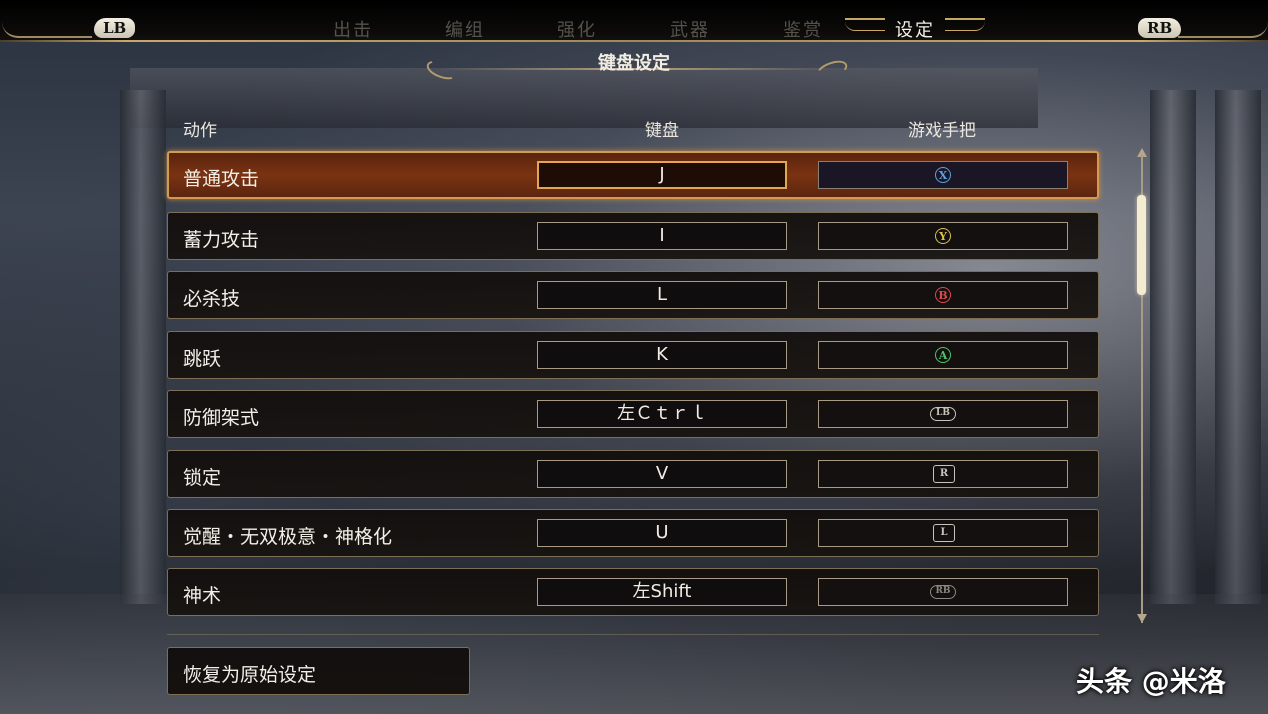  What do you see at coordinates (662, 175) in the screenshot?
I see `keyboard-binding-field: J` at bounding box center [662, 175].